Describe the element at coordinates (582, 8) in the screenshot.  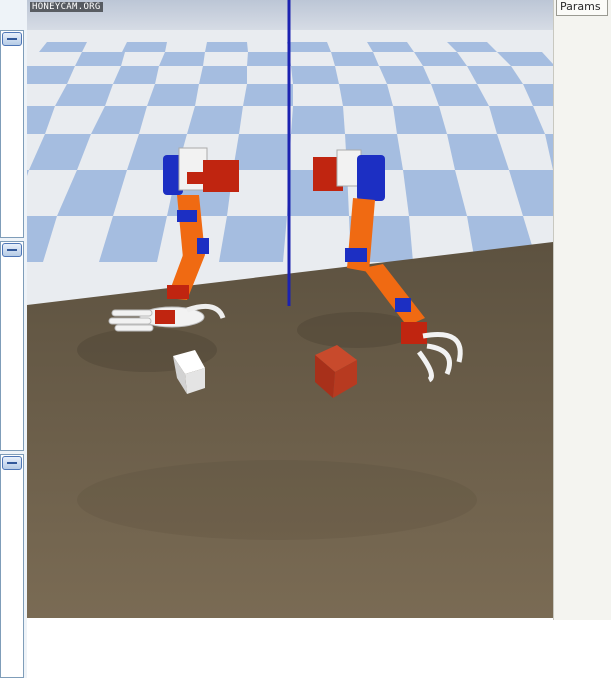
I see `tab-params: Params` at that location.